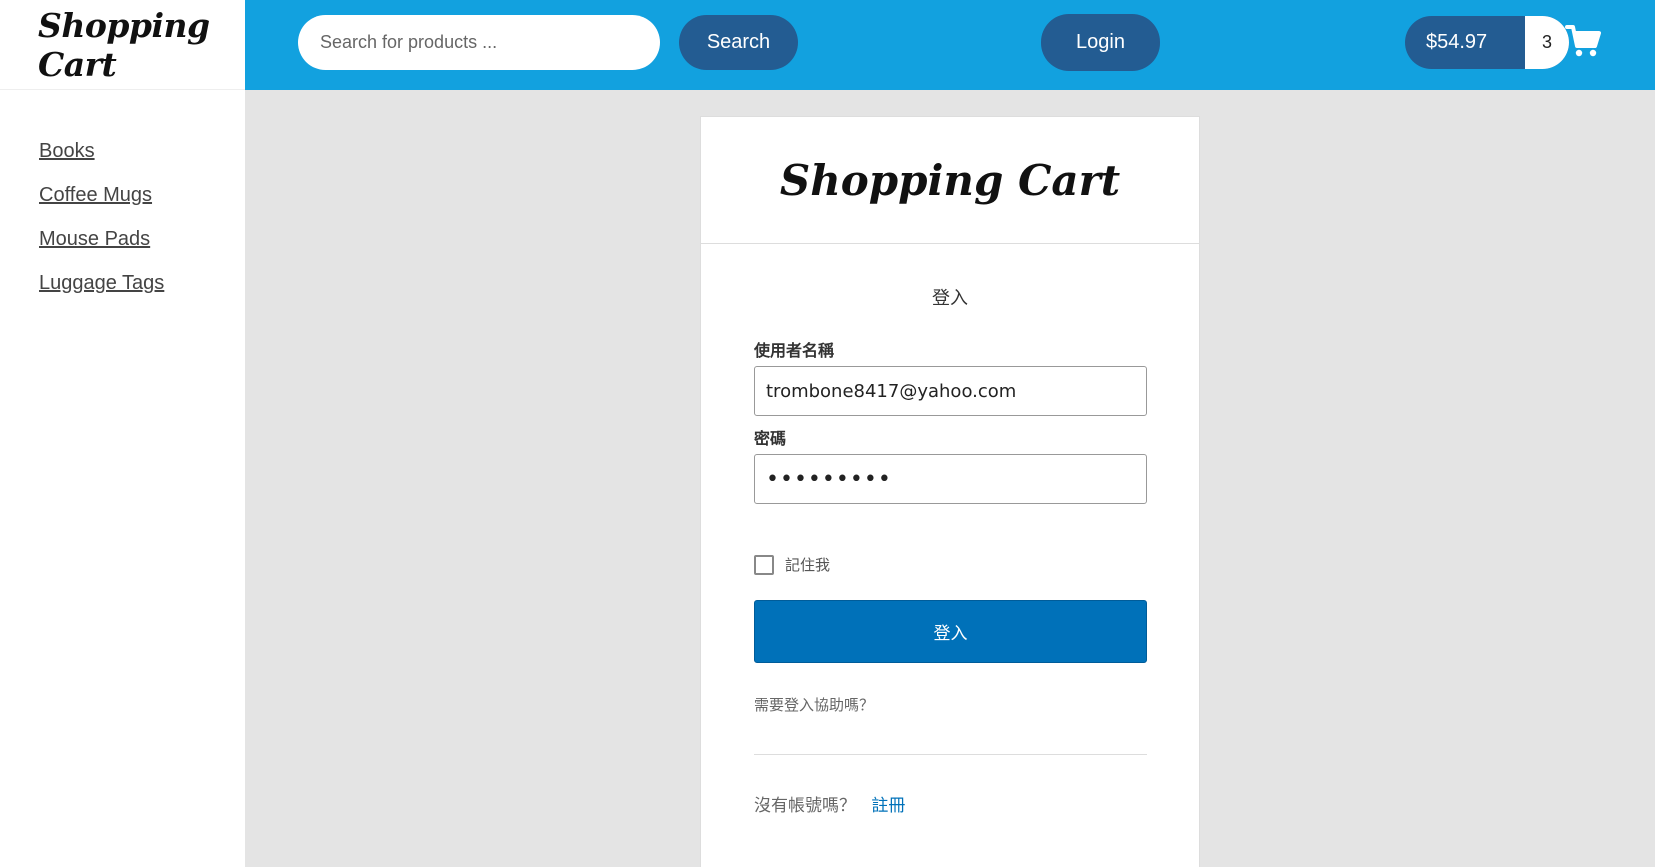 This screenshot has width=1655, height=867. Describe the element at coordinates (794, 350) in the screenshot. I see `username-label: 使用者名稱` at that location.